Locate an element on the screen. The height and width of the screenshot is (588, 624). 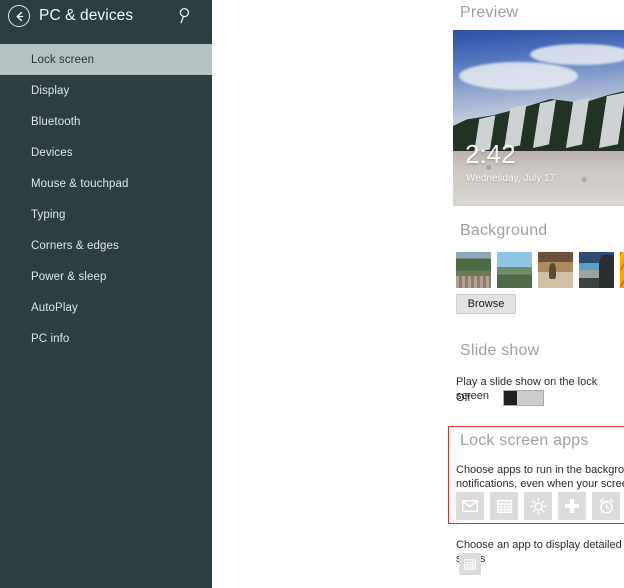
lock-screen-apps-heading: Lock screen apps is located at coordinates (524, 440).